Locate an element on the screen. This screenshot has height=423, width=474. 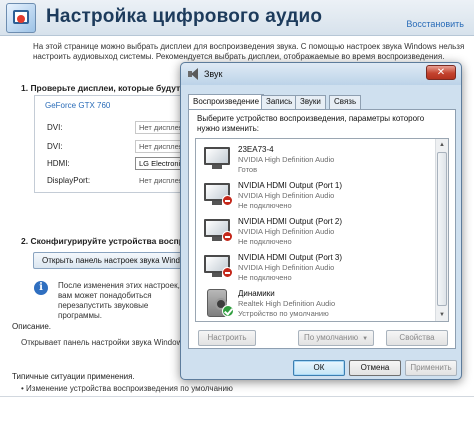
tab-communications: Связь is located at coordinates (345, 102).